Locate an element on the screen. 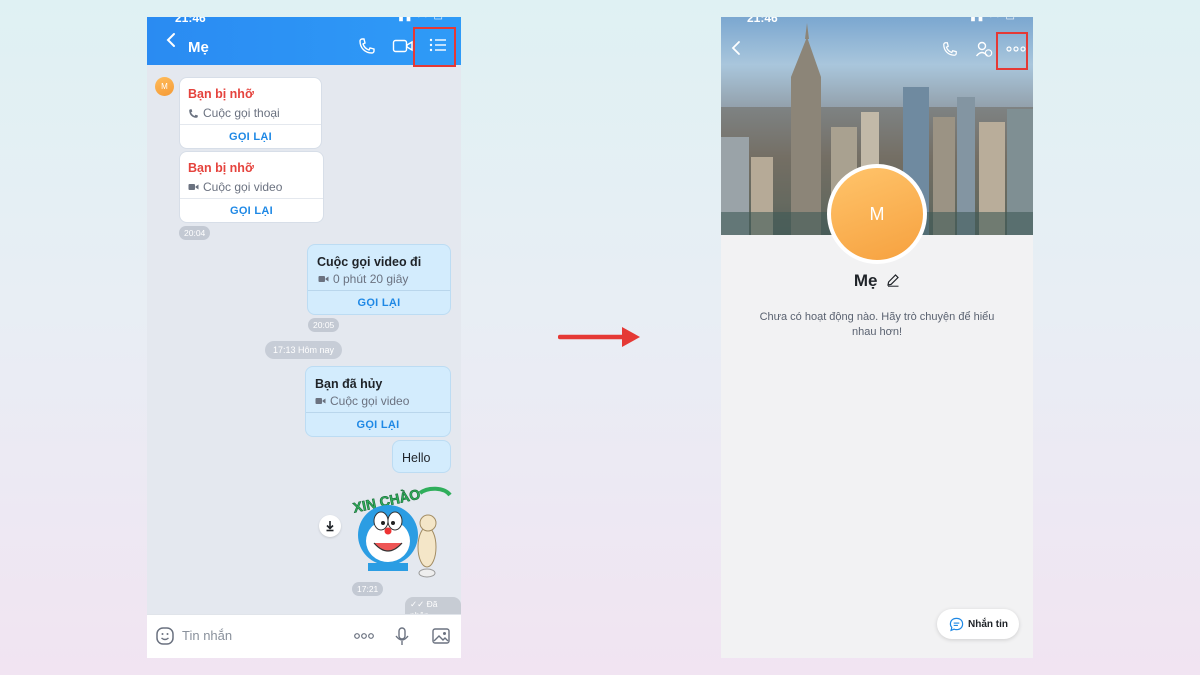 The height and width of the screenshot is (675, 1200). cancelled-video-call-bubble: Bạn đã hủy Cuộc gọi video GỌI LẠI is located at coordinates (378, 401).